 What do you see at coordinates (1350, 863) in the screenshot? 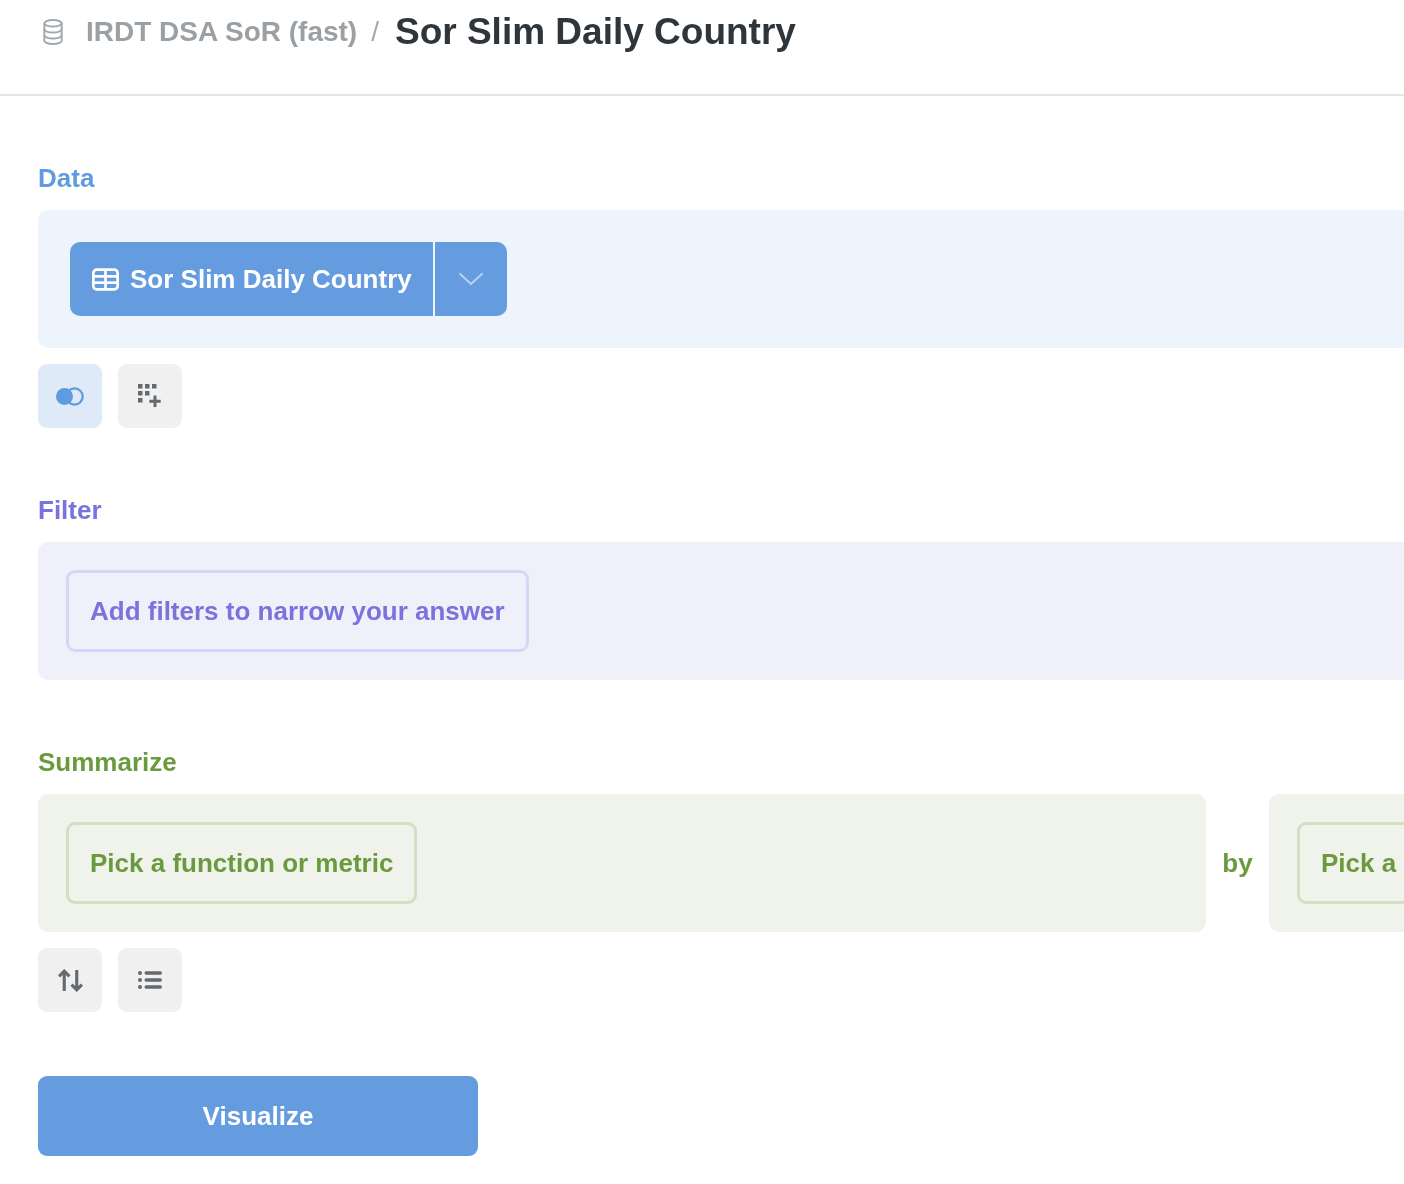
I see `pick-column-button: Pick a` at bounding box center [1350, 863].